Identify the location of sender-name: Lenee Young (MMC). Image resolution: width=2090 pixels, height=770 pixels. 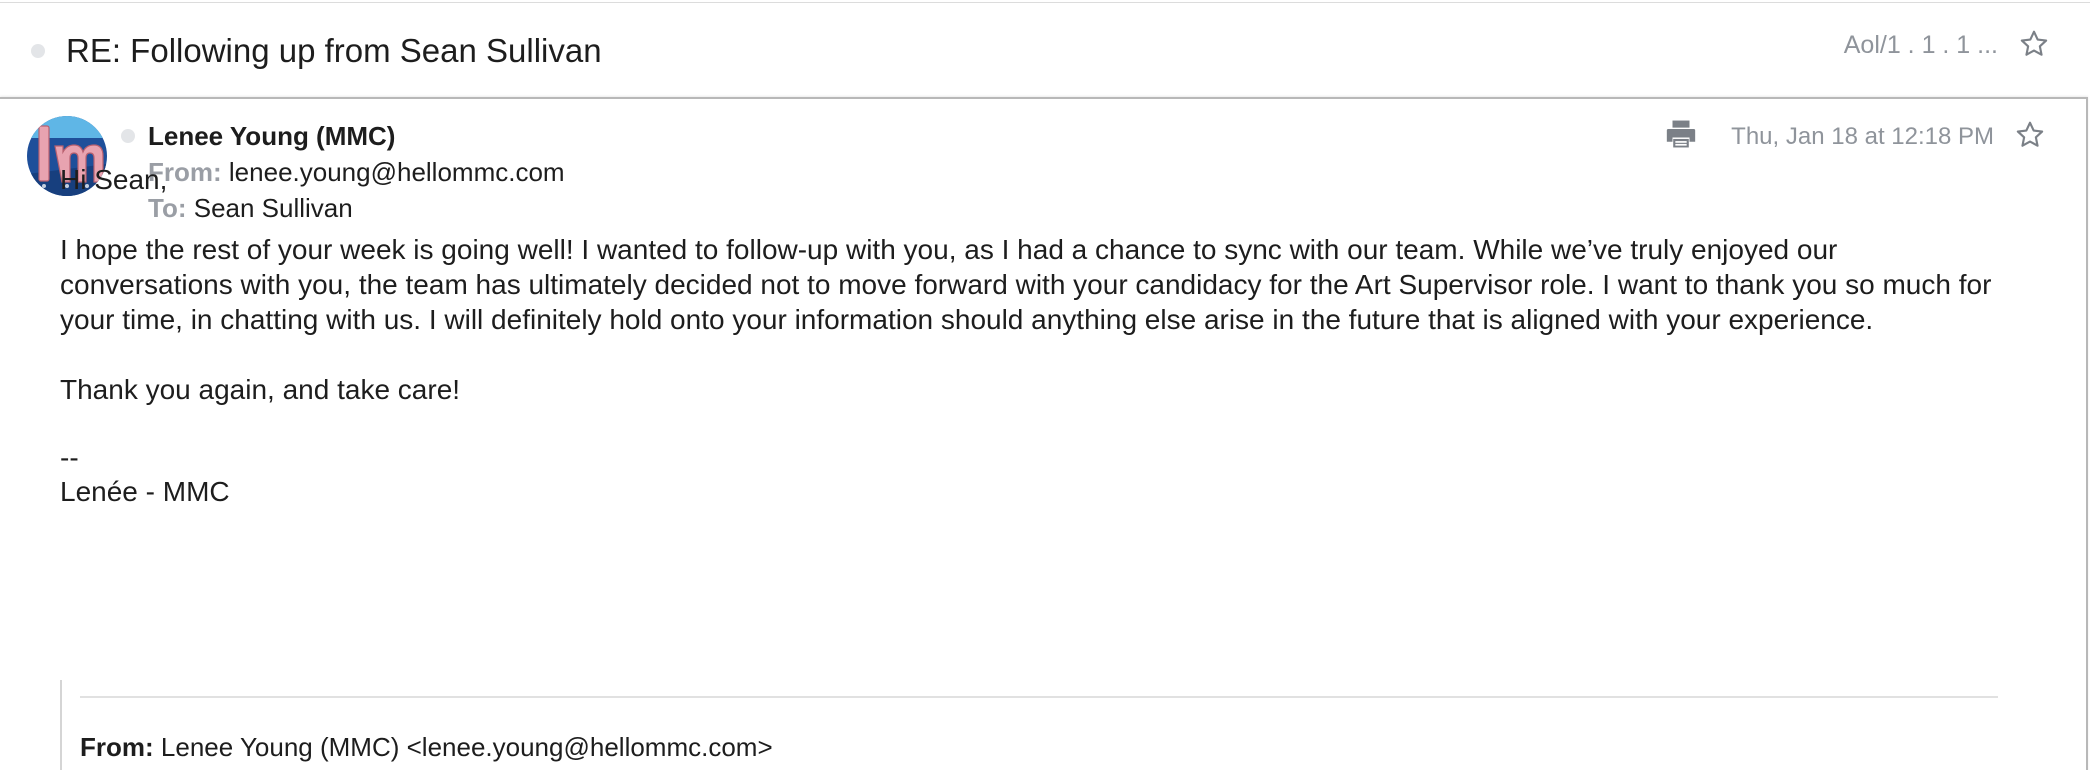
(271, 136).